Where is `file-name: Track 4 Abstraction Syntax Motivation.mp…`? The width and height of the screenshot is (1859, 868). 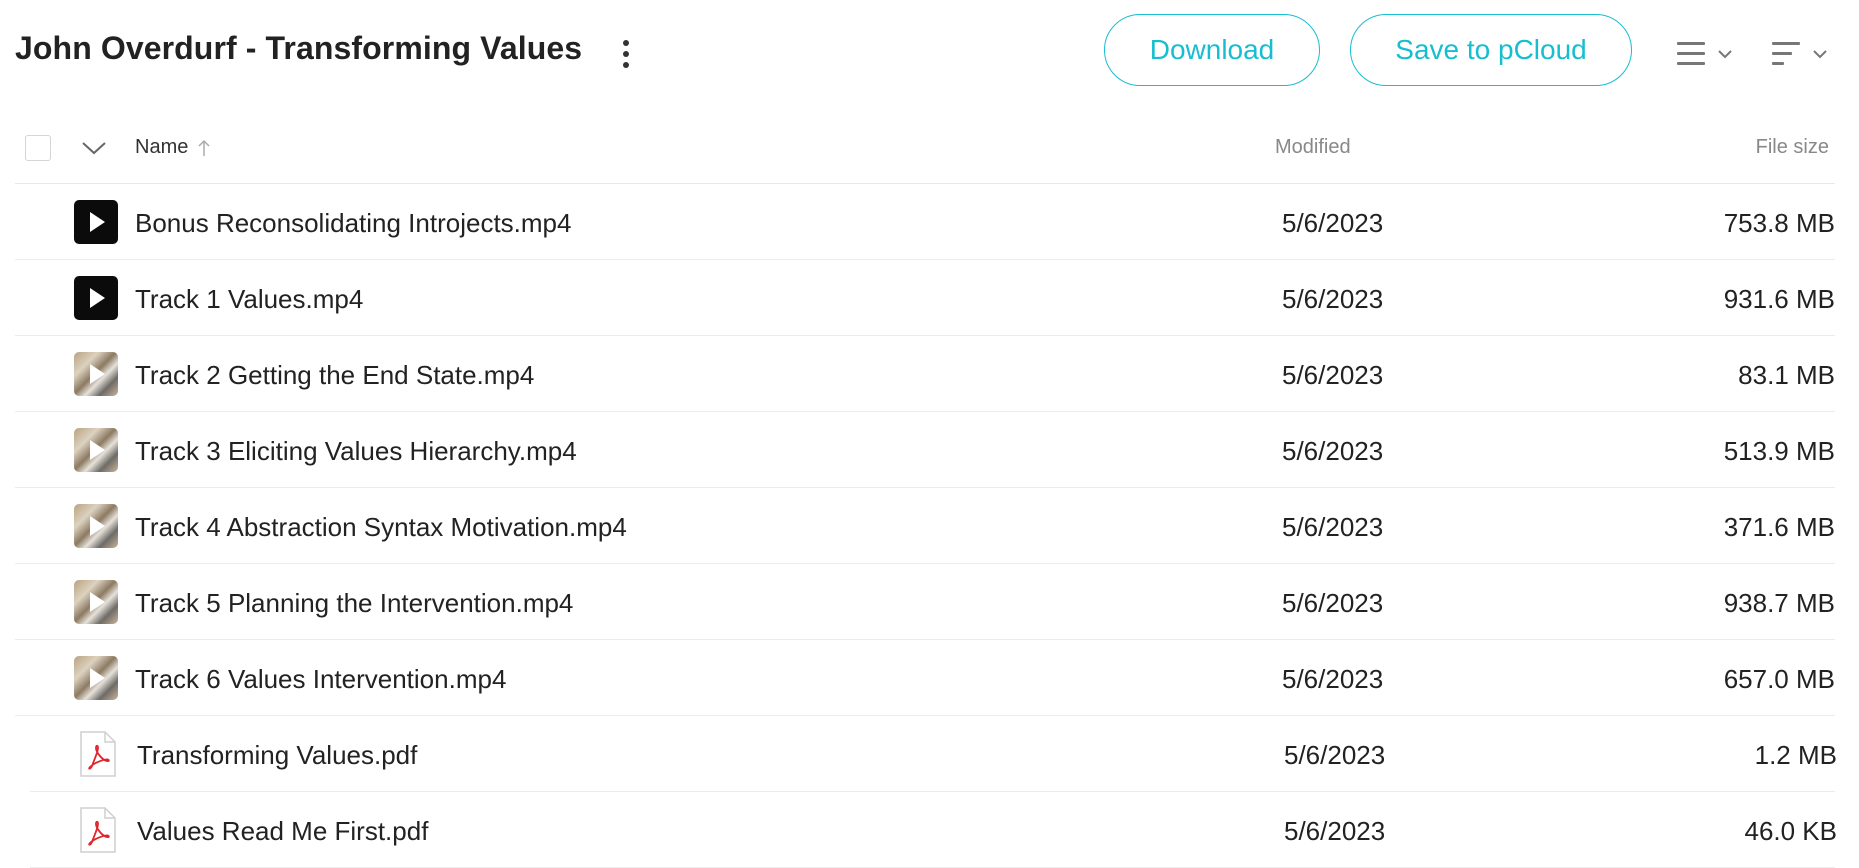
file-name: Track 4 Abstraction Syntax Motivation.mp… is located at coordinates (381, 527).